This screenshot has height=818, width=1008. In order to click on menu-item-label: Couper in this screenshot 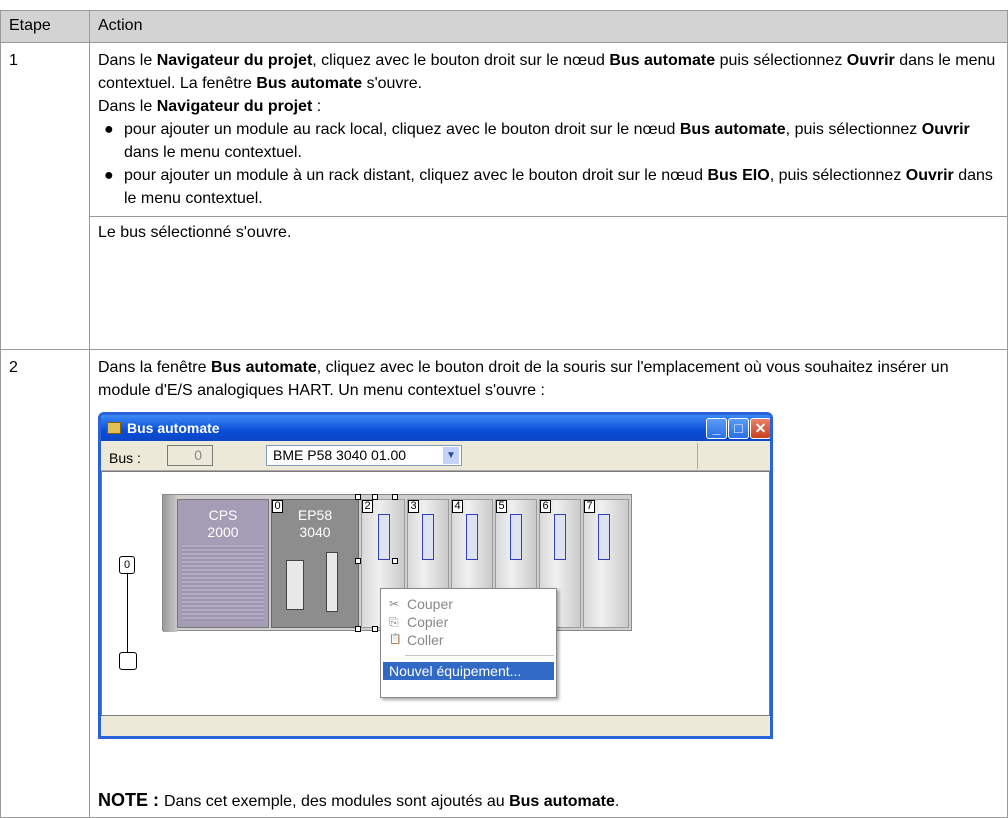, I will do `click(430, 604)`.